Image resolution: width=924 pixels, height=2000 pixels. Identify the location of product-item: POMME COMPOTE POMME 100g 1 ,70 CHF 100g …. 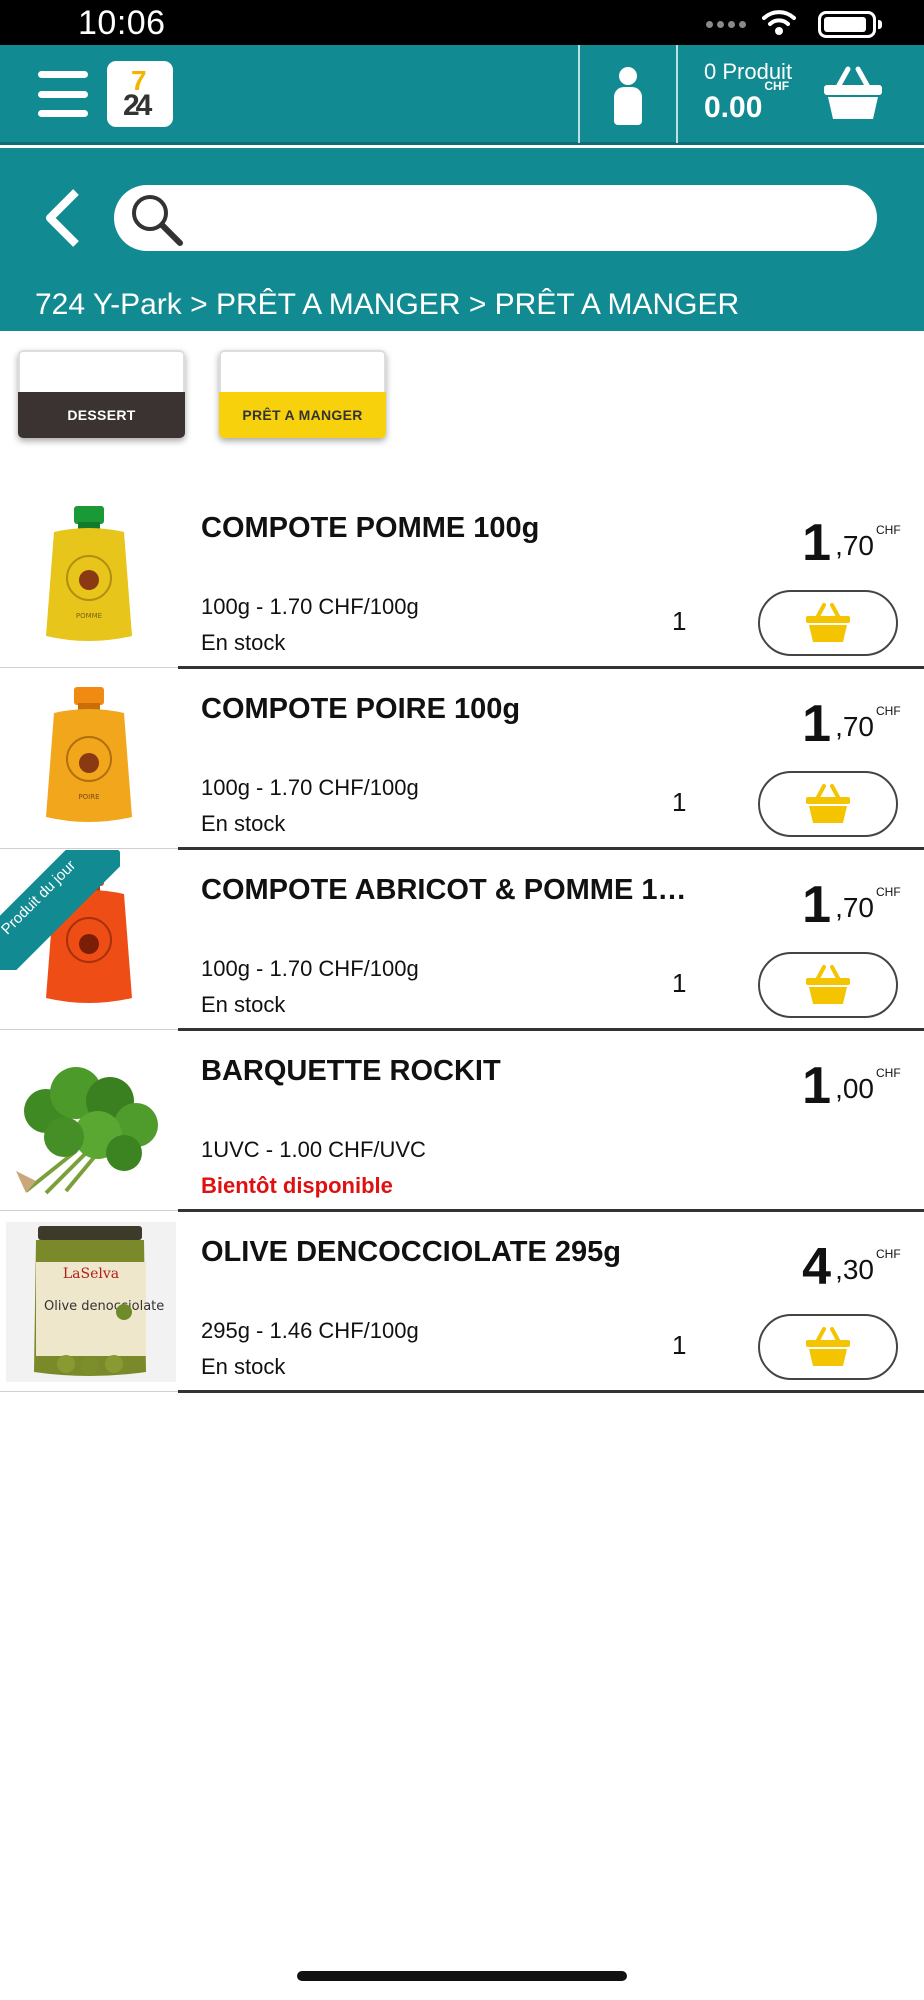
(462, 578).